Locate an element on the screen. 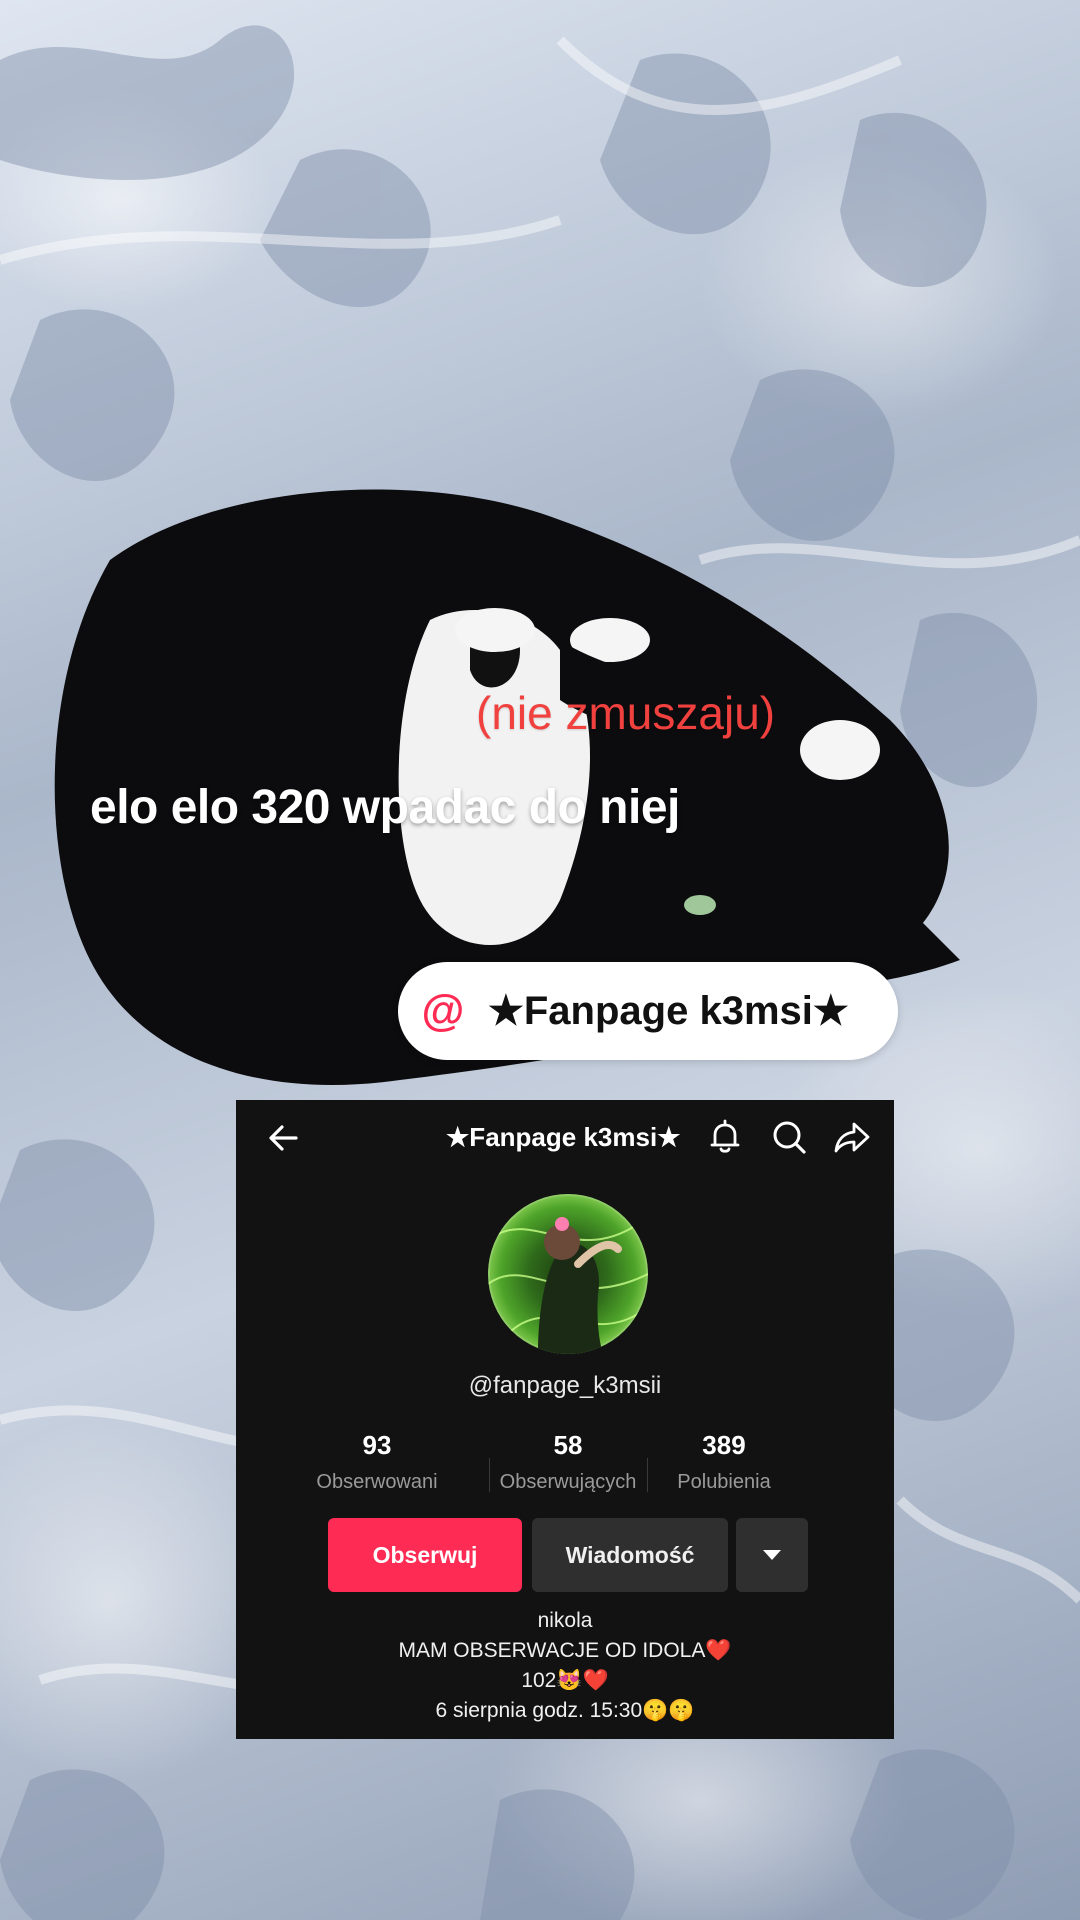 Image resolution: width=1080 pixels, height=1920 pixels. stat-value: 58 is located at coordinates (568, 1445).